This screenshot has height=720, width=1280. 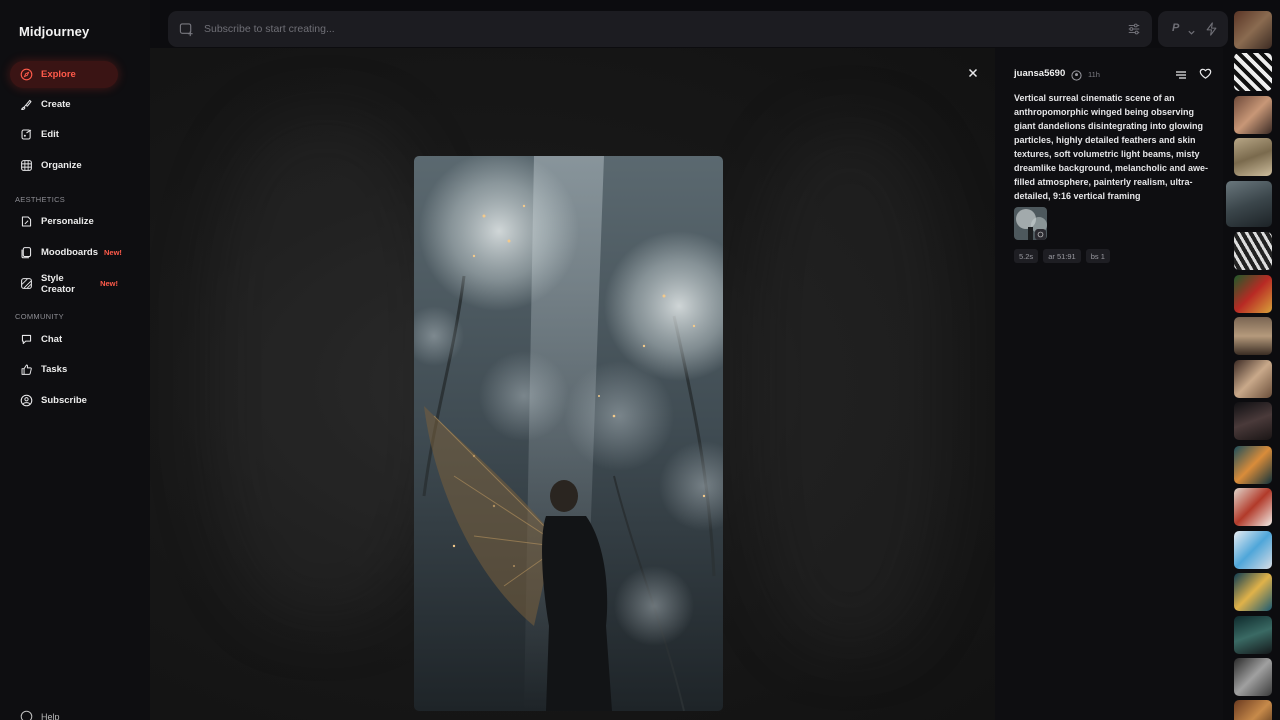 I want to click on nav-organize-label: Organize, so click(x=61, y=165).